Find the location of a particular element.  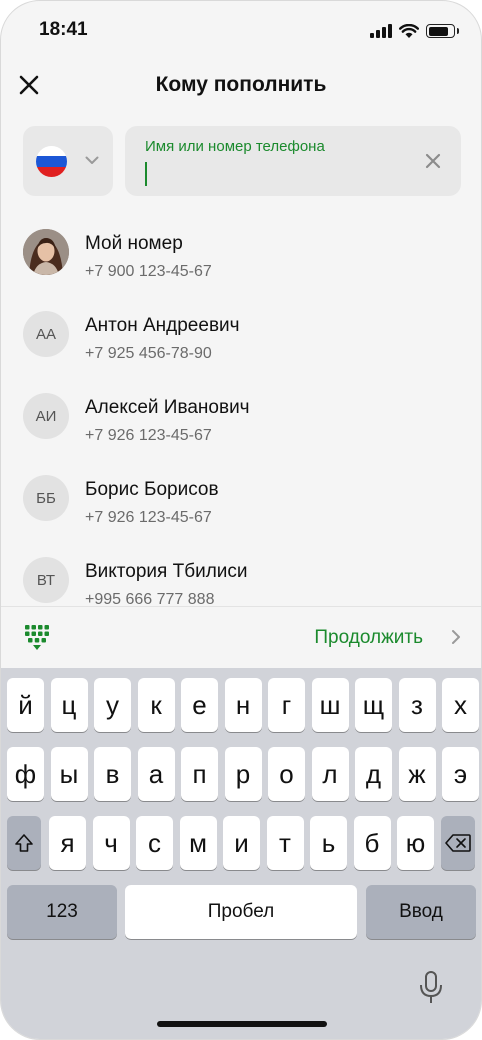

space-key: Пробел is located at coordinates (241, 912).